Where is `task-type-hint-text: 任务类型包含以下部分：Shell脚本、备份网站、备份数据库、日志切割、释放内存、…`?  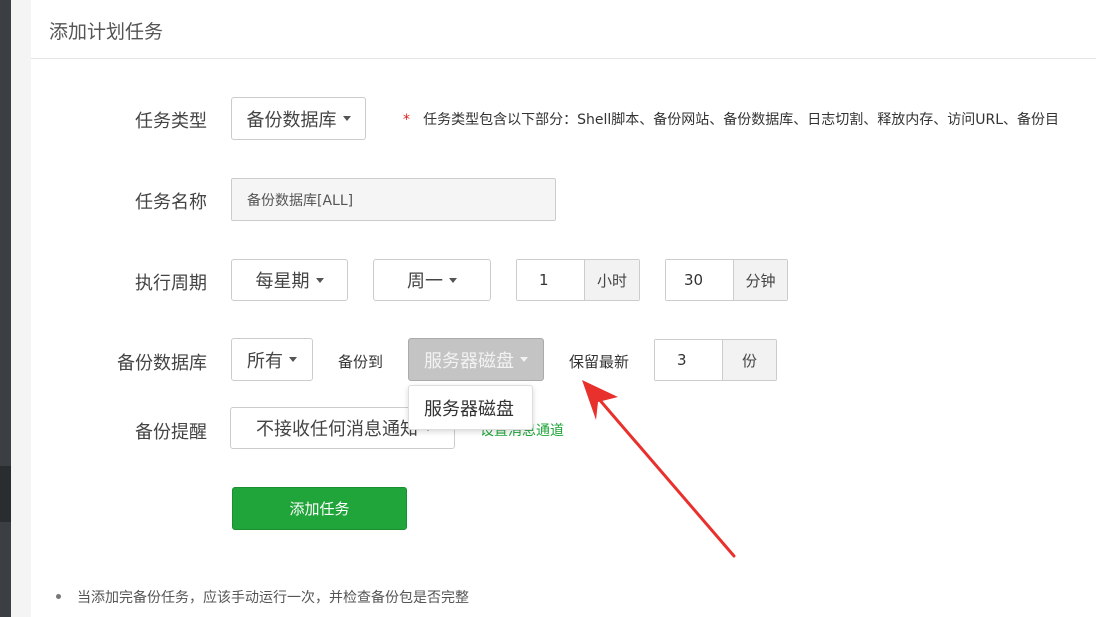 task-type-hint-text: 任务类型包含以下部分：Shell脚本、备份网站、备份数据库、日志切割、释放内存、… is located at coordinates (741, 120).